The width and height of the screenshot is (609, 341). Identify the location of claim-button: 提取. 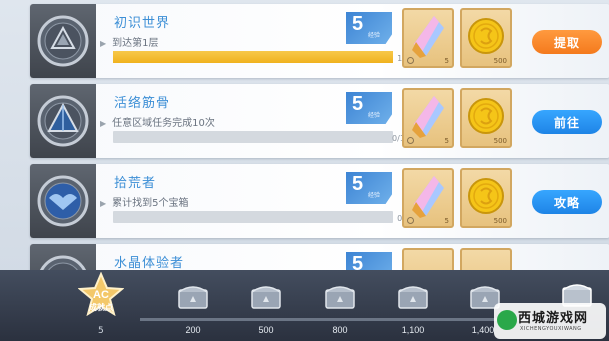
(567, 42).